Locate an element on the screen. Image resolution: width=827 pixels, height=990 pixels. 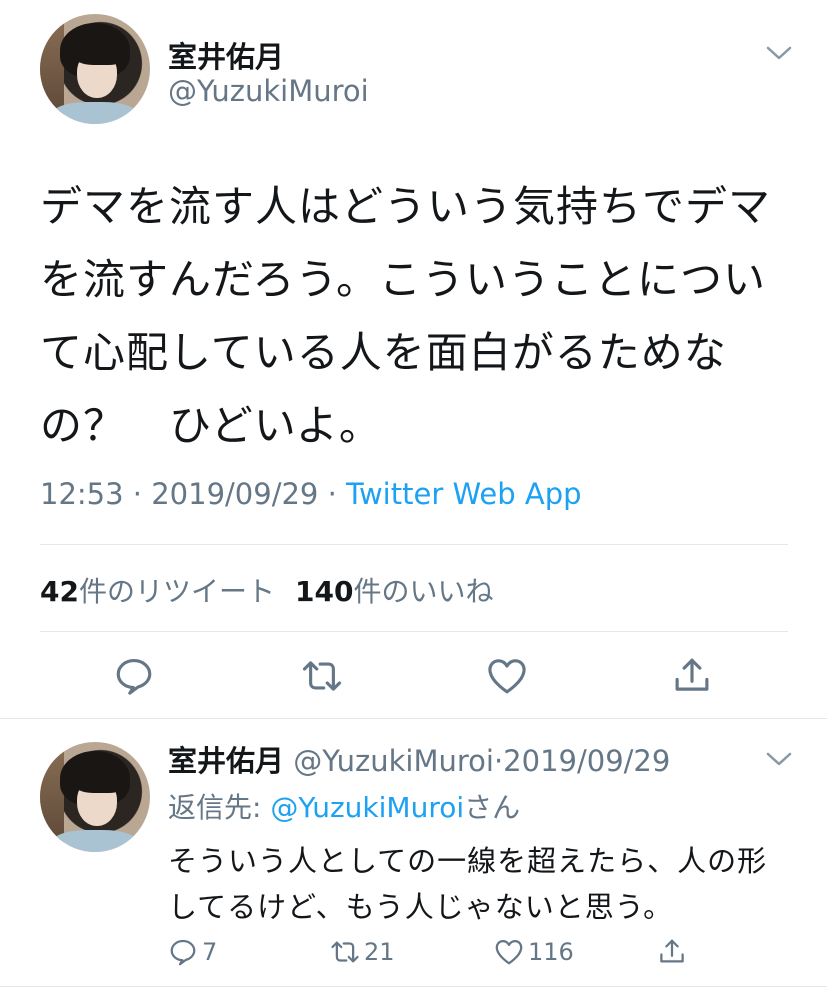
retweets-stat: 42件のリツイート is located at coordinates (157, 591).